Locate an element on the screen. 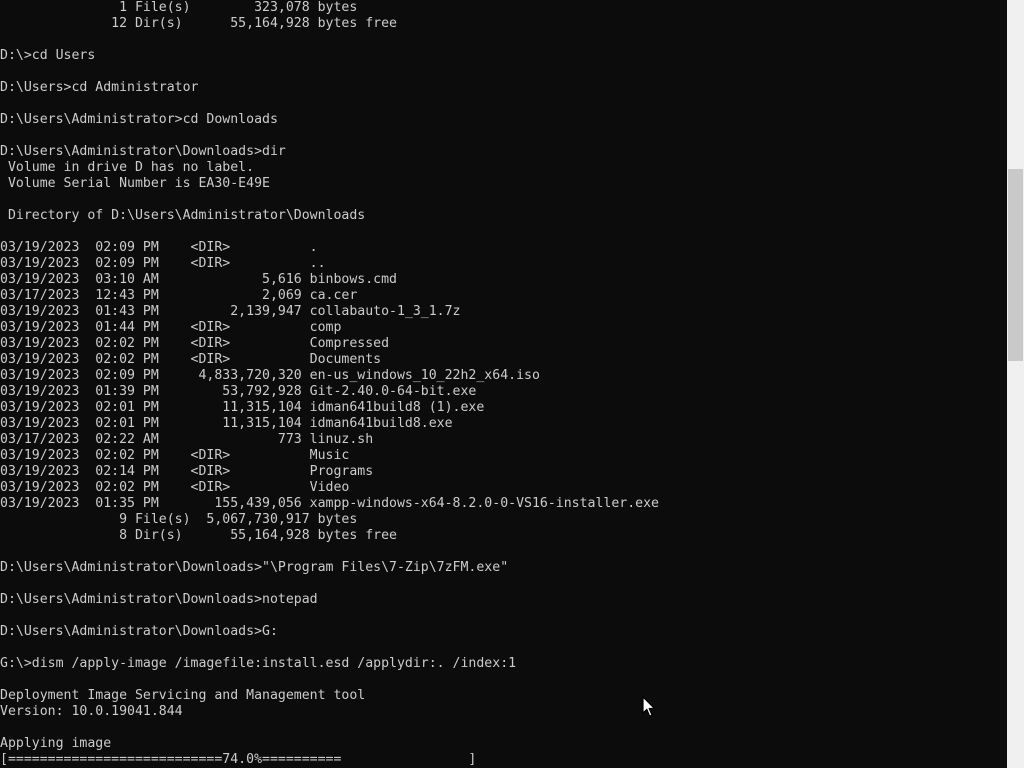  output-line: Volume in drive D has no label. is located at coordinates (127, 167).